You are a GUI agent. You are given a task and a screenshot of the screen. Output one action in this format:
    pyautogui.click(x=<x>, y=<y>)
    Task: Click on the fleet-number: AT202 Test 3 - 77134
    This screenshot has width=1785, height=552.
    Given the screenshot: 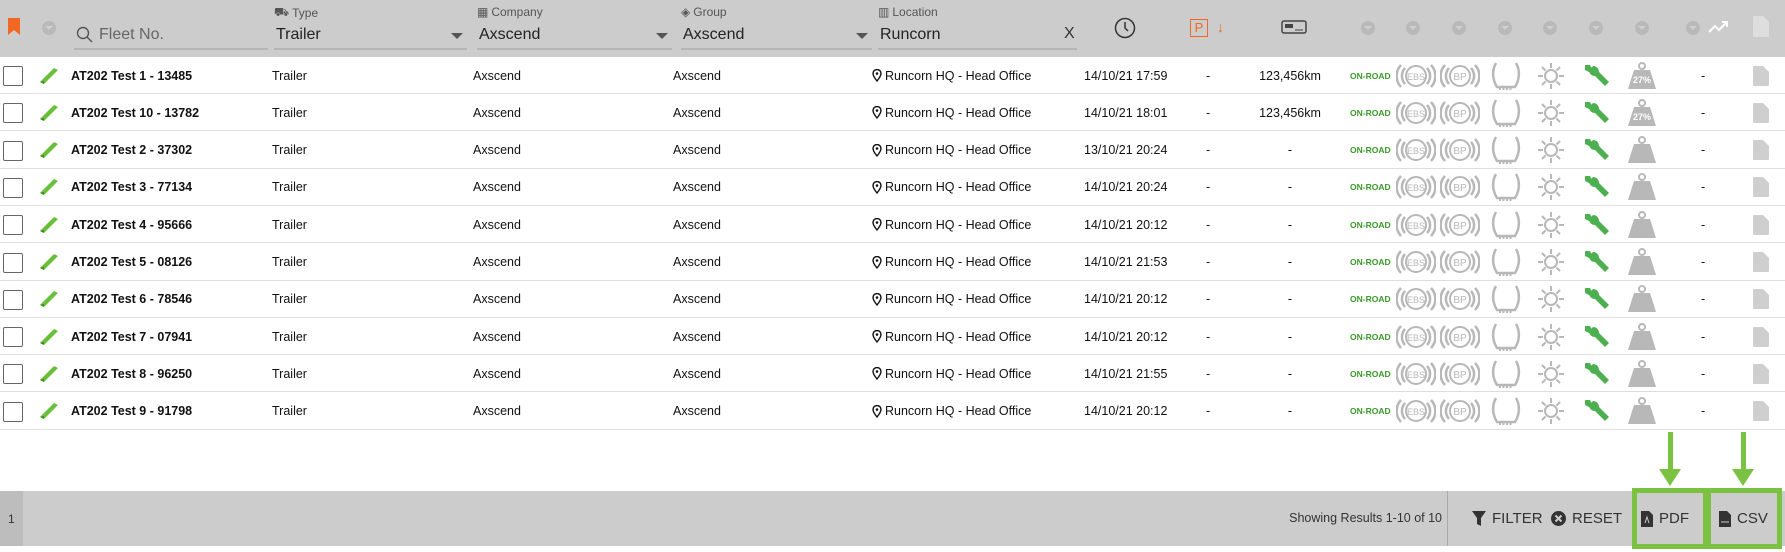 What is the action you would take?
    pyautogui.click(x=131, y=187)
    